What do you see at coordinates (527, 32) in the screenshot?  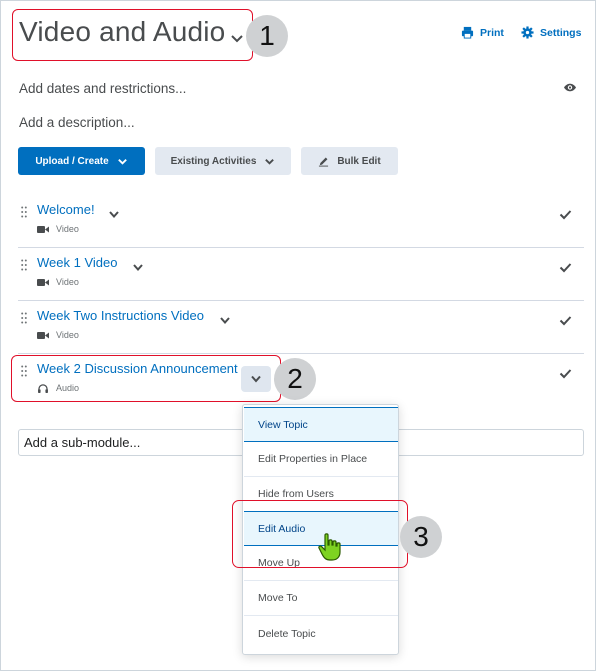 I see `gear-icon` at bounding box center [527, 32].